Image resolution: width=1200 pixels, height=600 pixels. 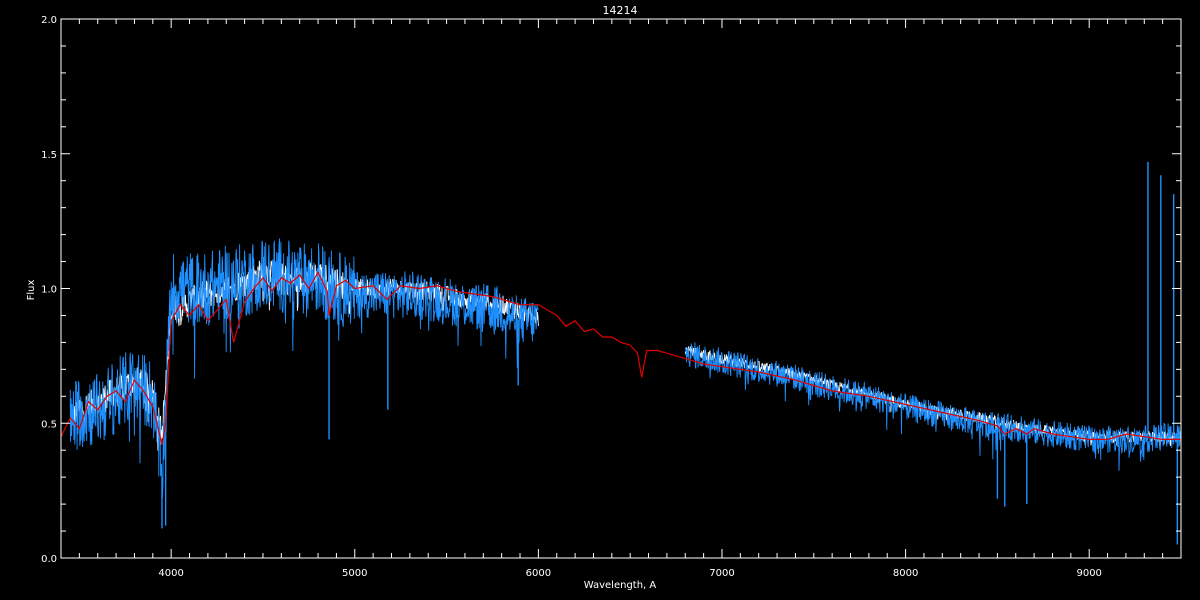 I want to click on chart-title: 14214, so click(x=620, y=10).